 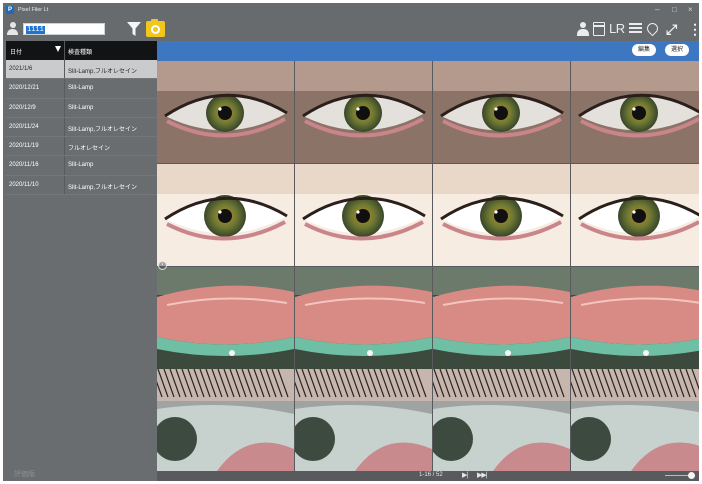 What do you see at coordinates (12, 28) in the screenshot?
I see `user-icon` at bounding box center [12, 28].